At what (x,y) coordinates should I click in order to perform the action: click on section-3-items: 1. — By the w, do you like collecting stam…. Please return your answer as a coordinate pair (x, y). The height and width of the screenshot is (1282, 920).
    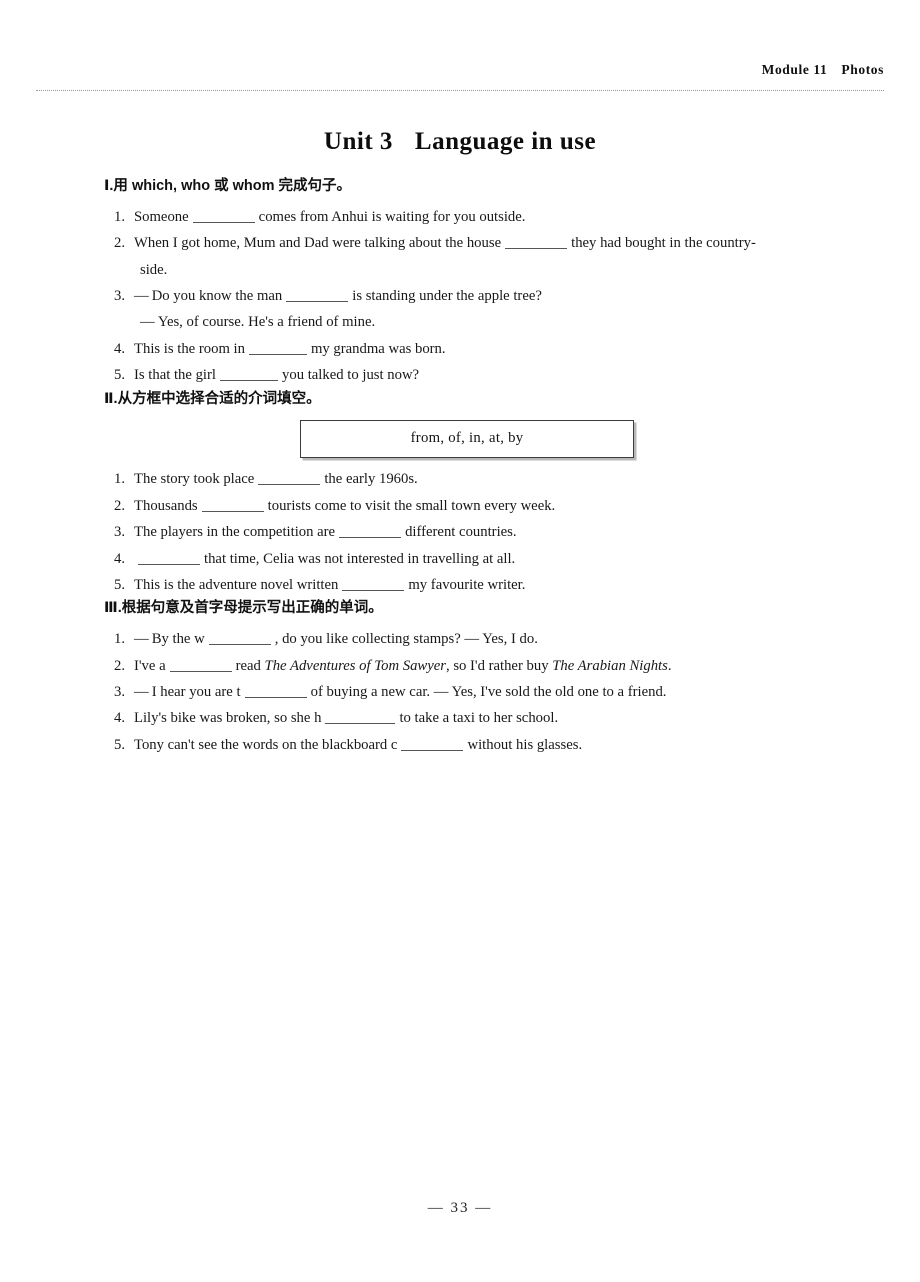
    Looking at the image, I should click on (467, 692).